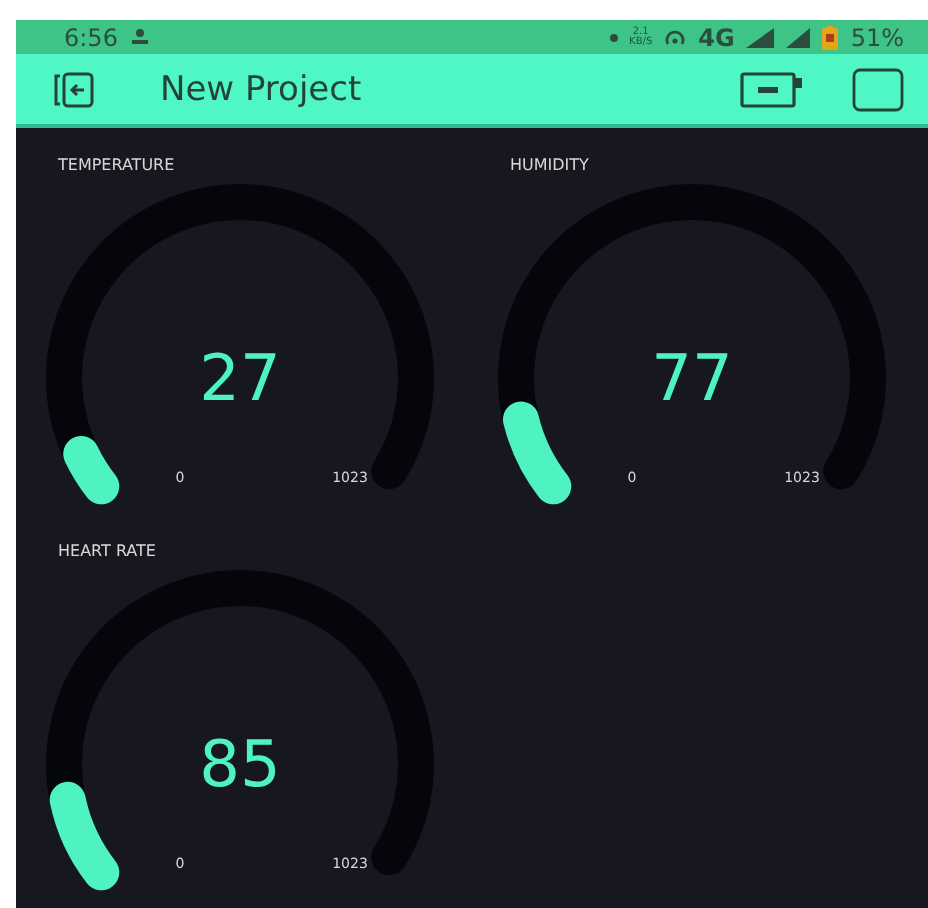 The width and height of the screenshot is (928, 908). I want to click on network-type: 4G, so click(716, 37).